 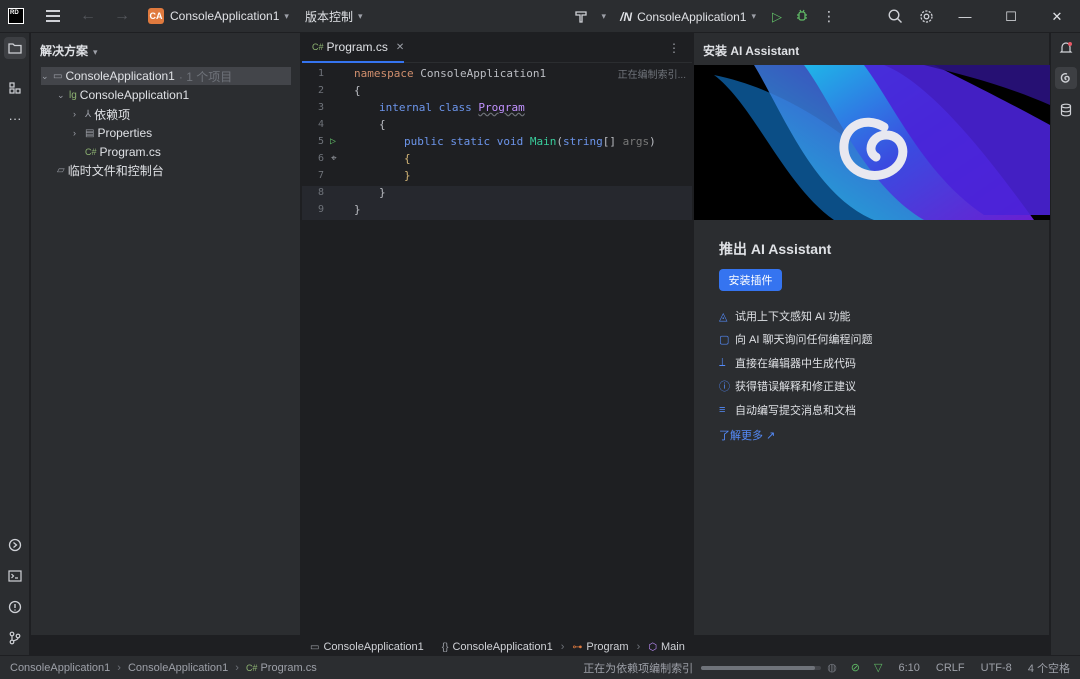 I want to click on code-line: 6 ⌖ {, so click(x=497, y=158).